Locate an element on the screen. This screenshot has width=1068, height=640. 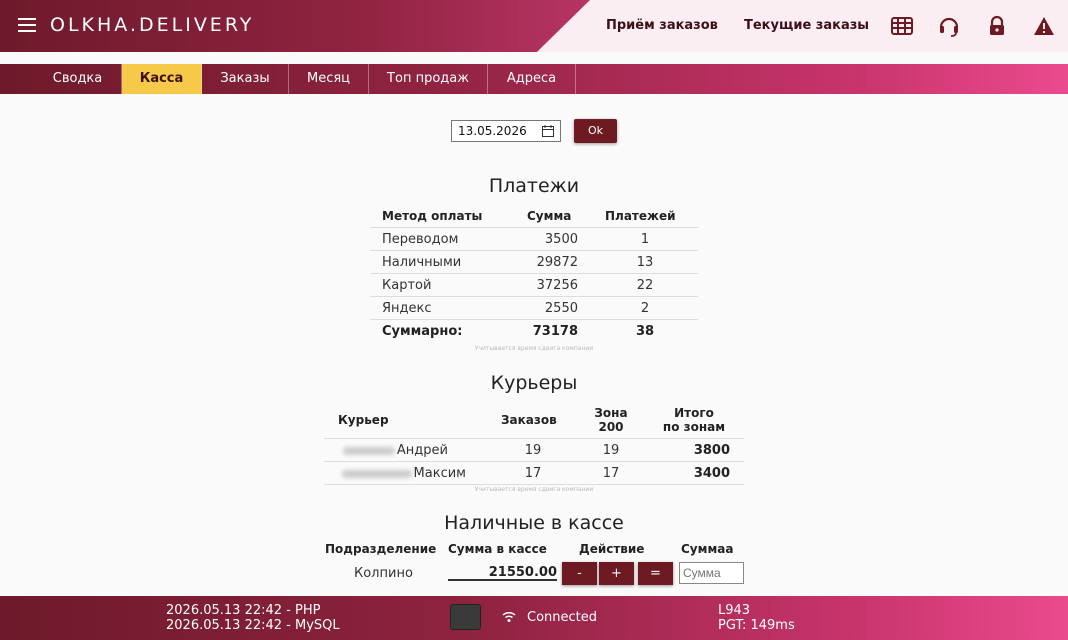
couriers-title: Курьеры is located at coordinates (534, 383).